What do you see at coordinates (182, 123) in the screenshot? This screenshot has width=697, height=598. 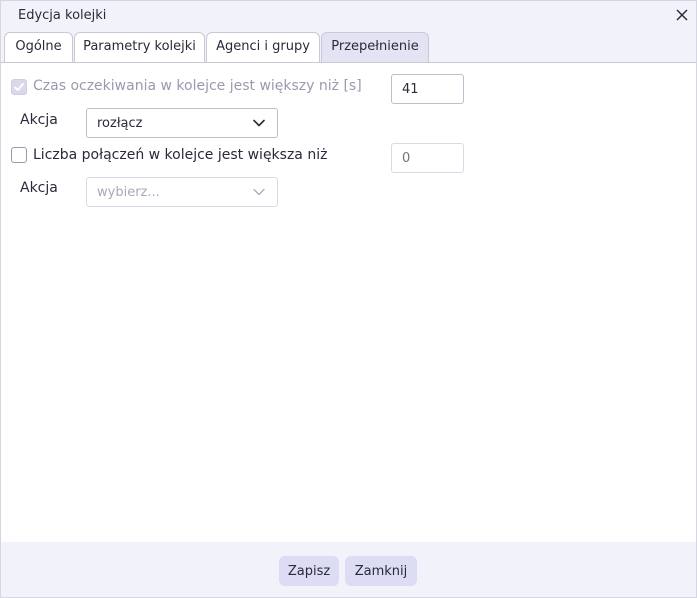 I see `wait-action-select: rozłącz` at bounding box center [182, 123].